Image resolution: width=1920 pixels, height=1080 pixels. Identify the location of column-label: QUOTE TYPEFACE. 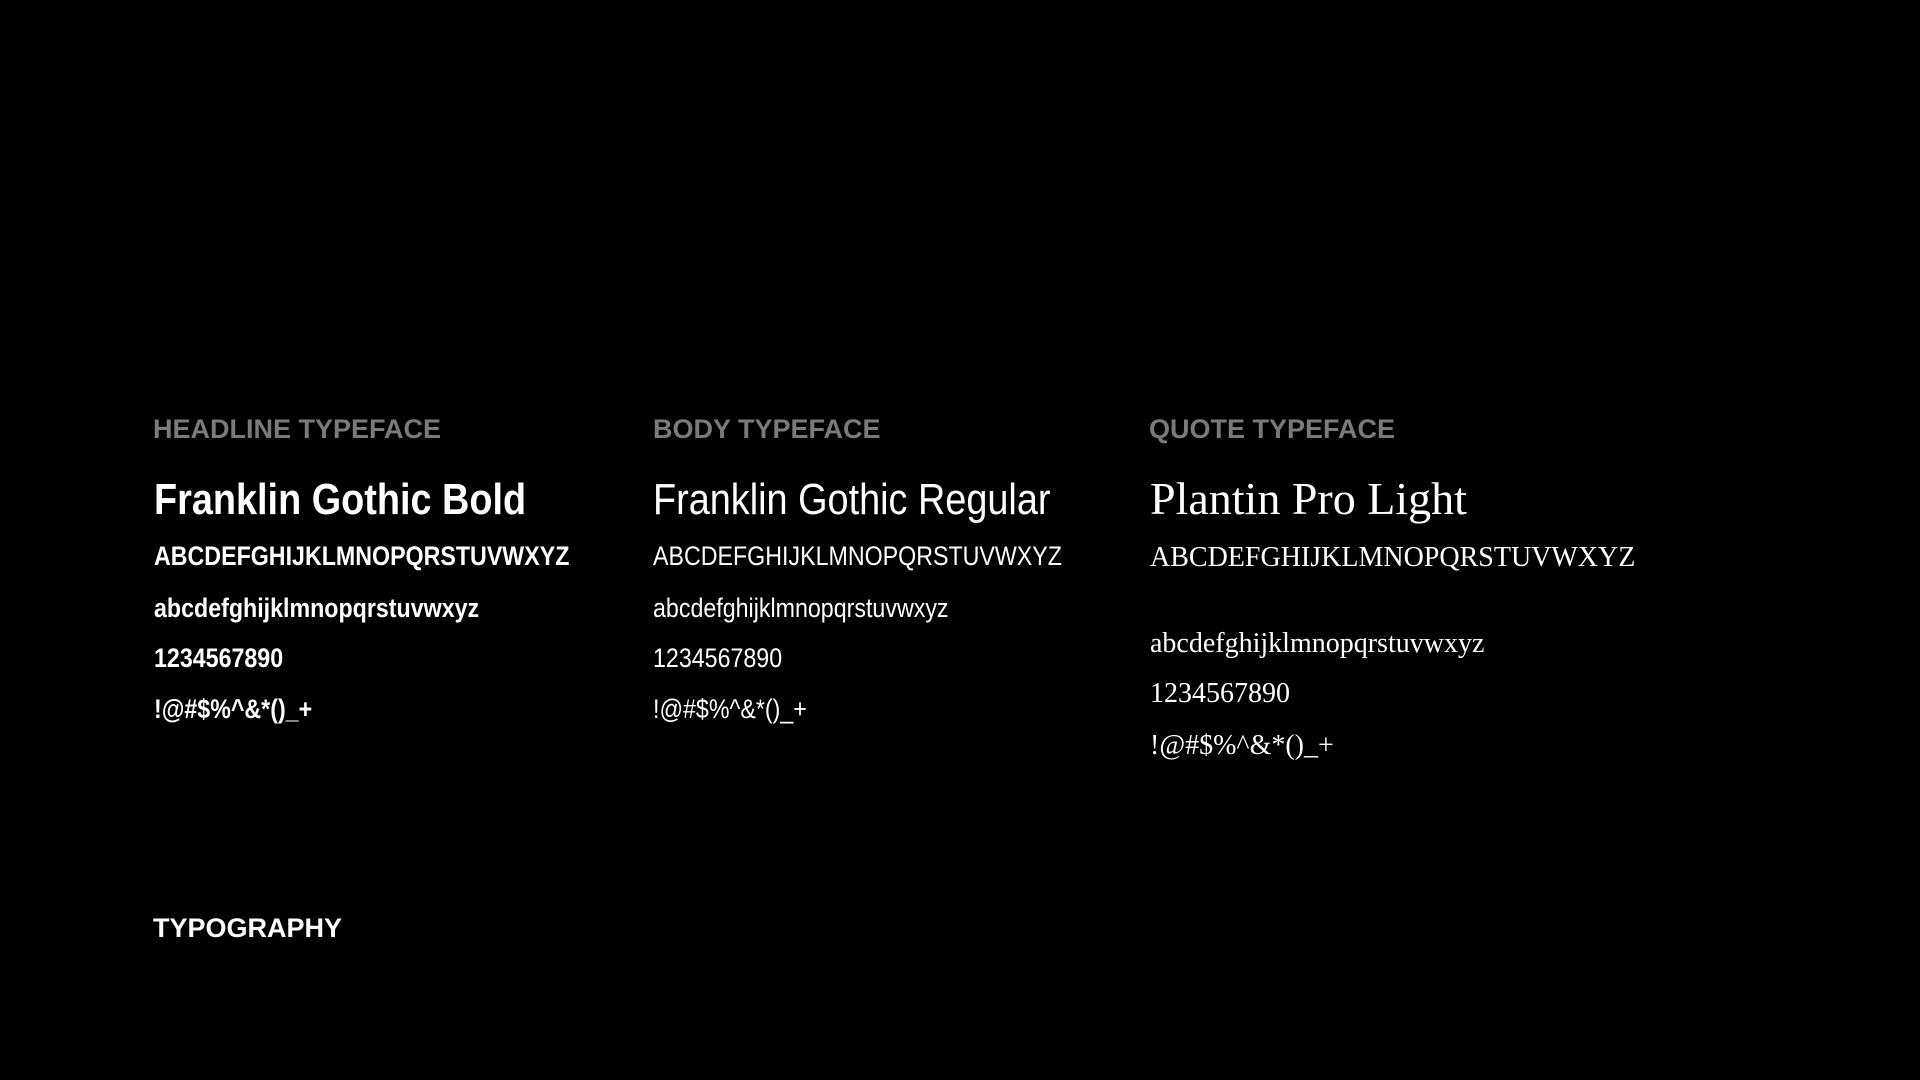
(1272, 429).